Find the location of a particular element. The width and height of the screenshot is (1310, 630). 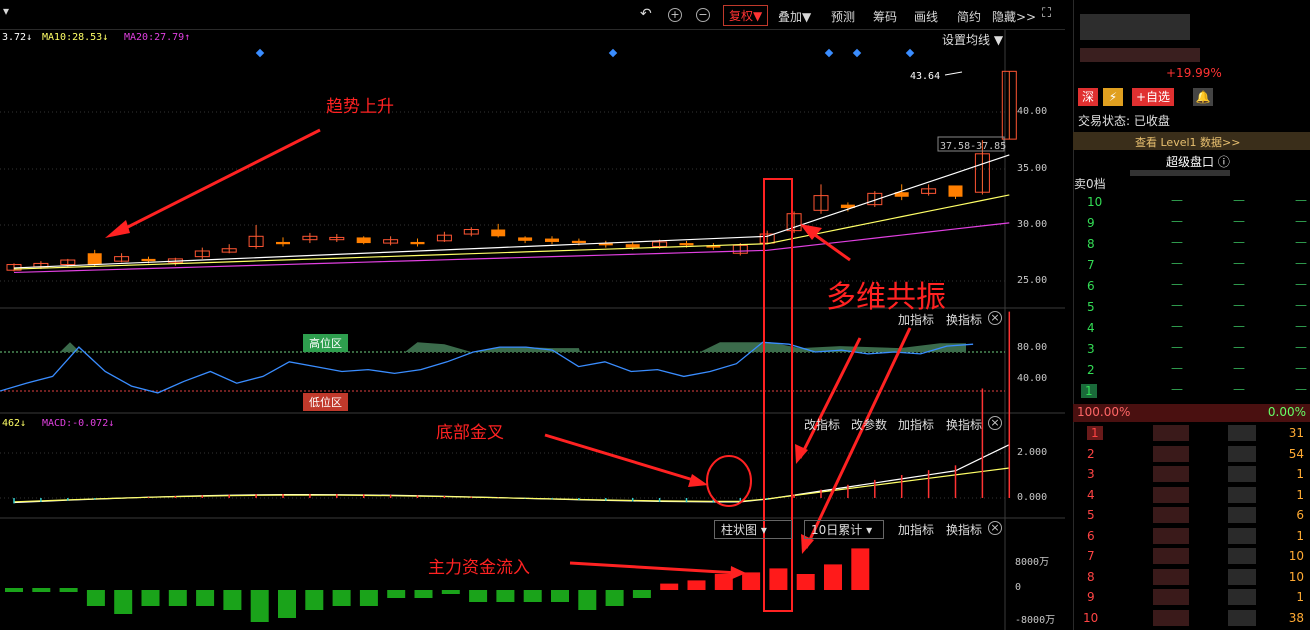

exchange-badge: 深 is located at coordinates (1088, 97).